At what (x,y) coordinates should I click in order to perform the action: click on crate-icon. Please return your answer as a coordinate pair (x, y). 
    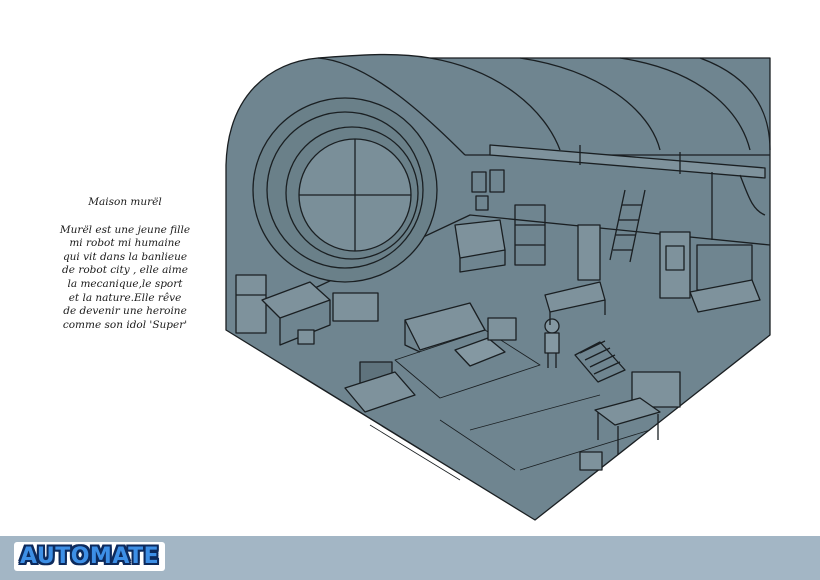
    Looking at the image, I should click on (355, 307).